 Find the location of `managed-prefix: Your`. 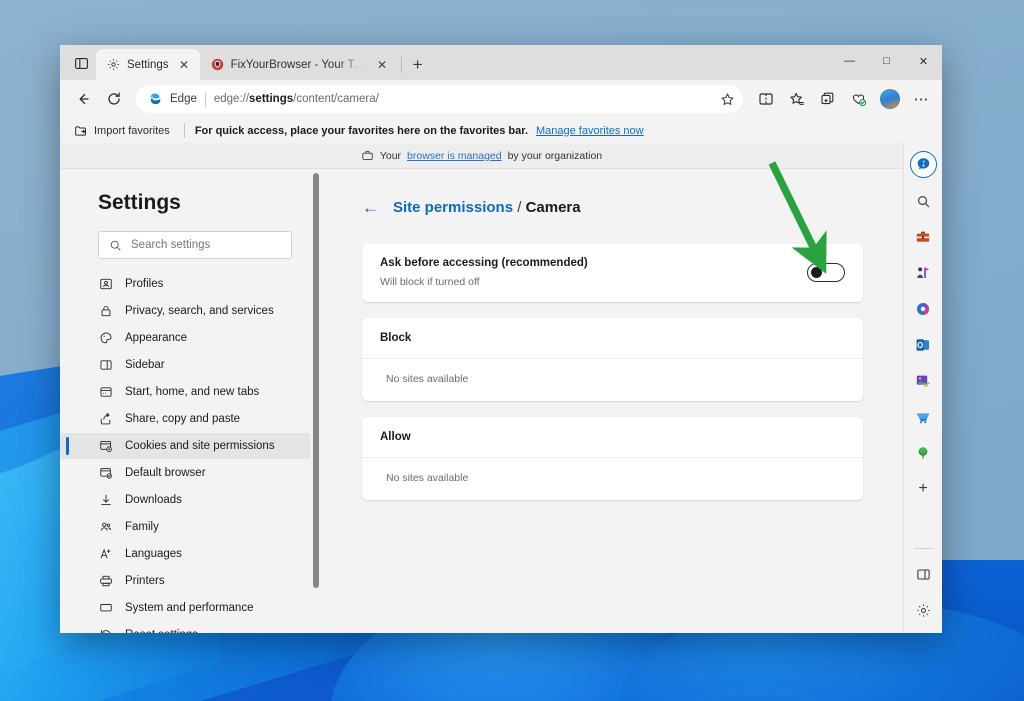

managed-prefix: Your is located at coordinates (390, 155).